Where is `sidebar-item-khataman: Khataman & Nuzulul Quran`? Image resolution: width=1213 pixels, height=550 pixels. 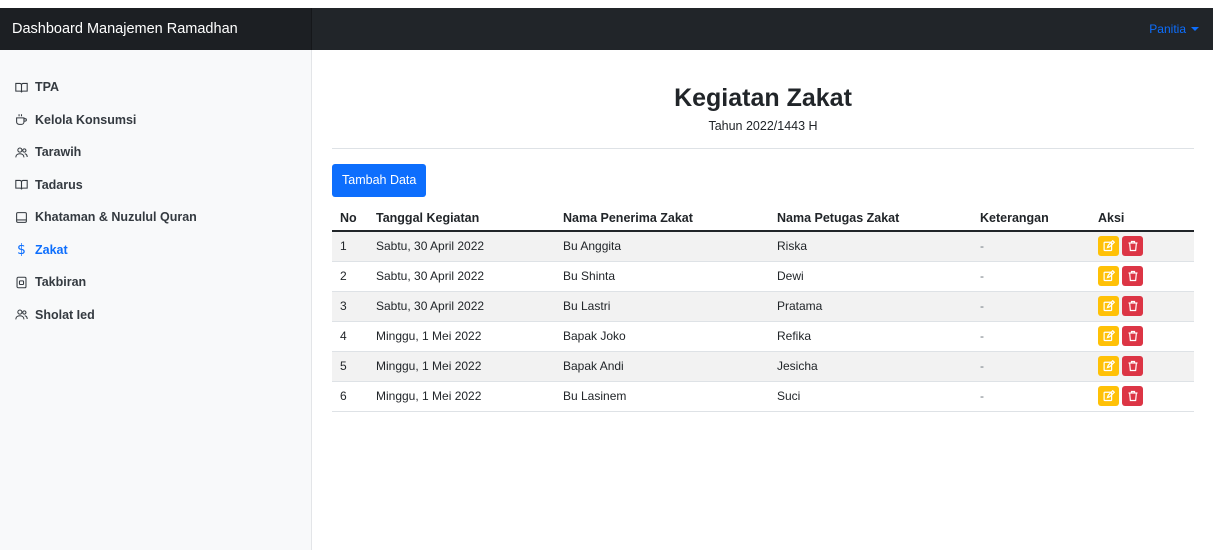 sidebar-item-khataman: Khataman & Nuzulul Quran is located at coordinates (155, 217).